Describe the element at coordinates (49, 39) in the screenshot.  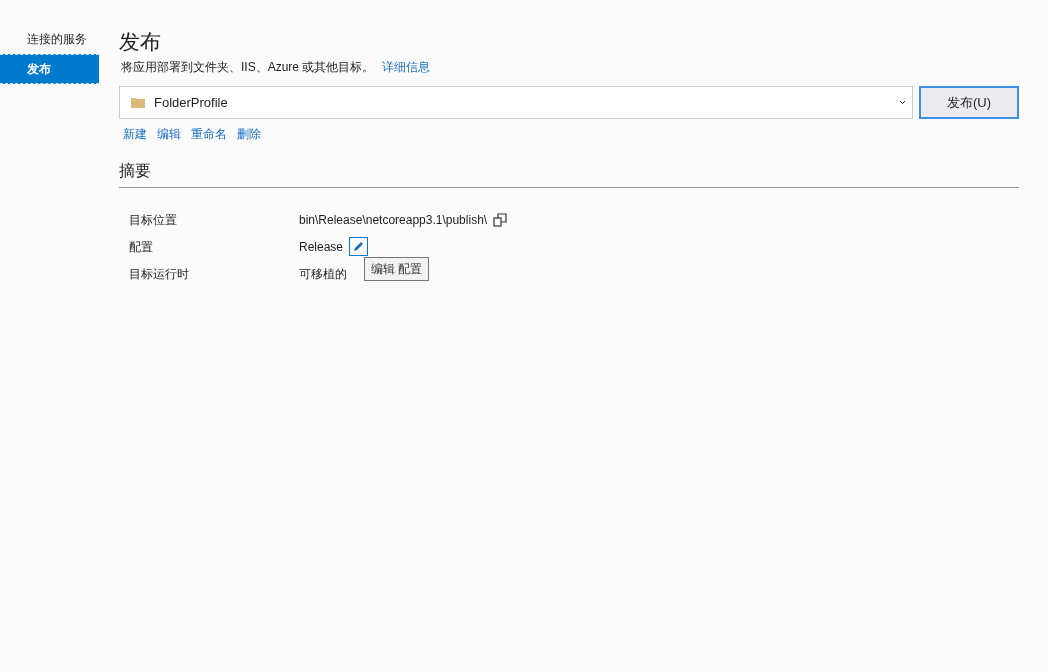
I see `sidebar-item: 连接的服务` at that location.